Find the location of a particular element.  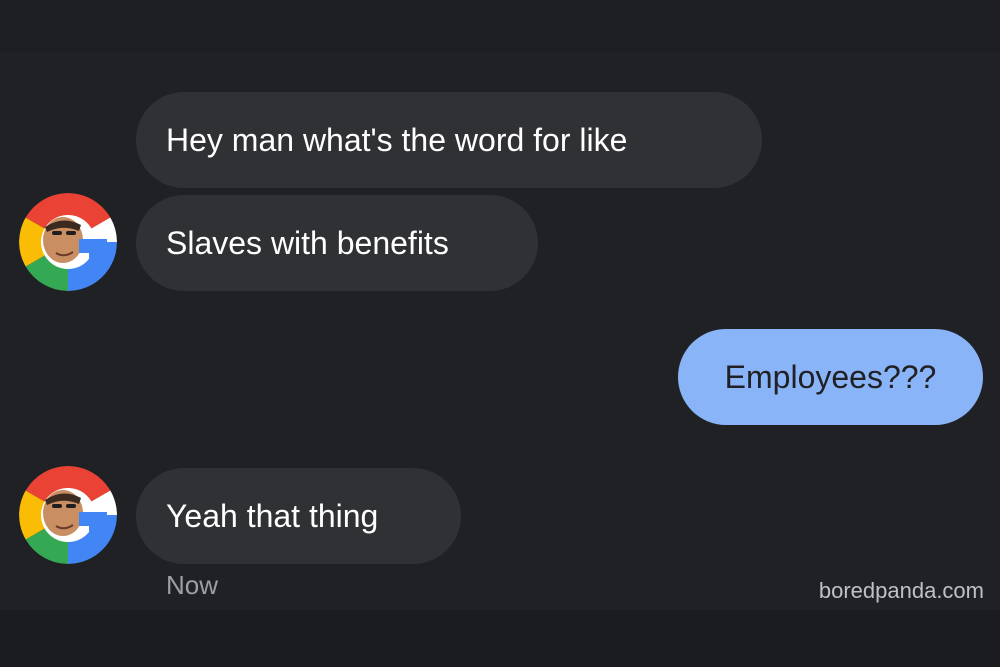

watermark: boredpanda.com is located at coordinates (901, 590).